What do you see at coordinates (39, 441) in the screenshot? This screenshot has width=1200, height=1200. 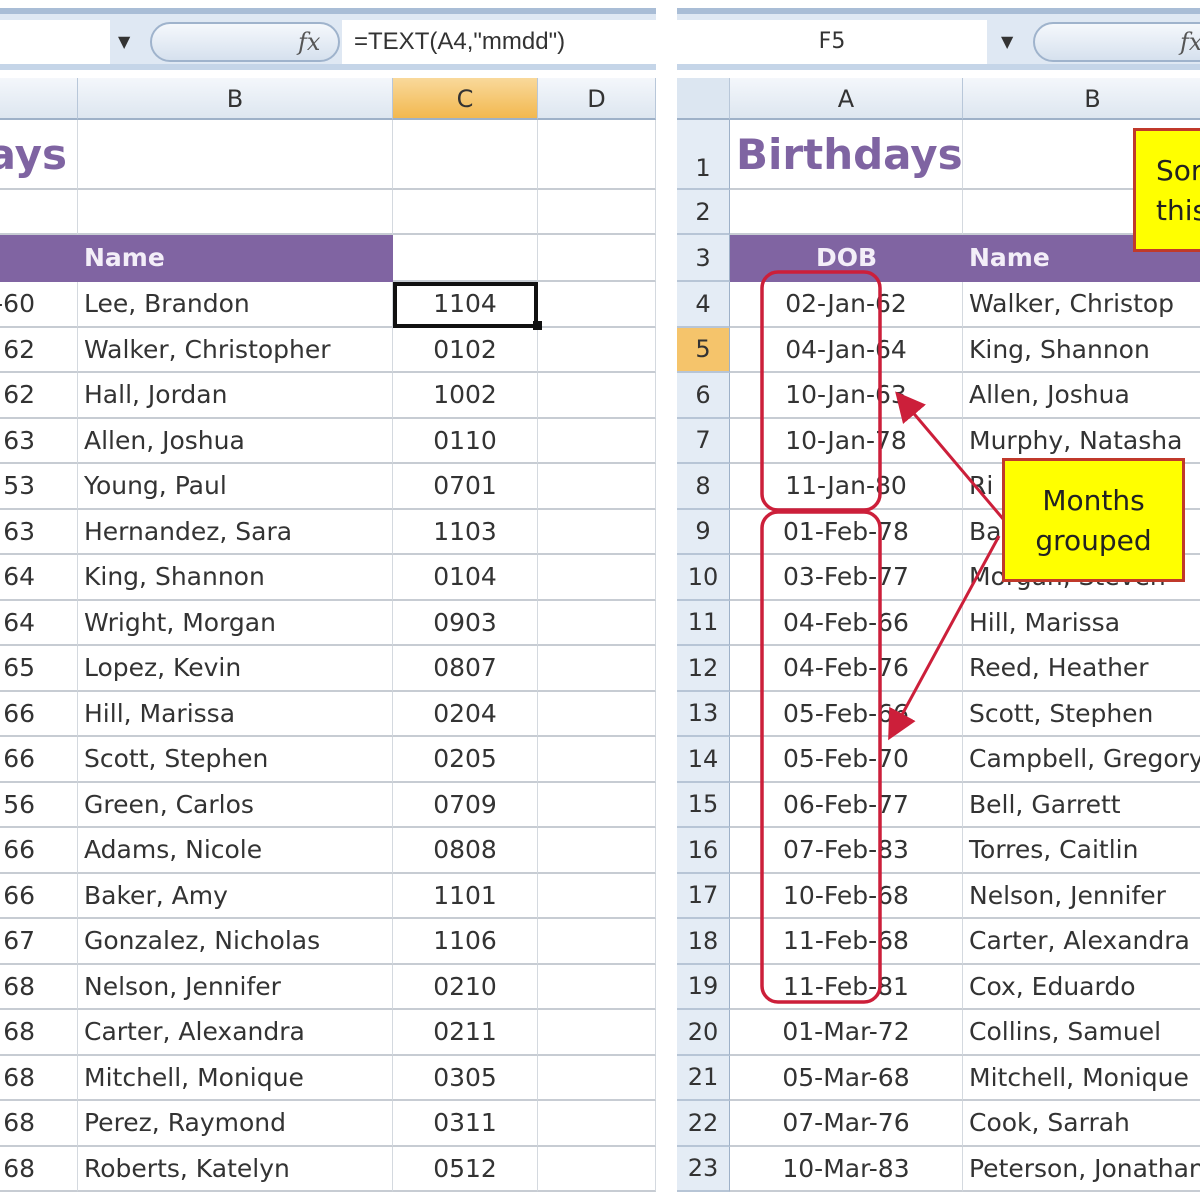 I see `dob-cell: 63` at bounding box center [39, 441].